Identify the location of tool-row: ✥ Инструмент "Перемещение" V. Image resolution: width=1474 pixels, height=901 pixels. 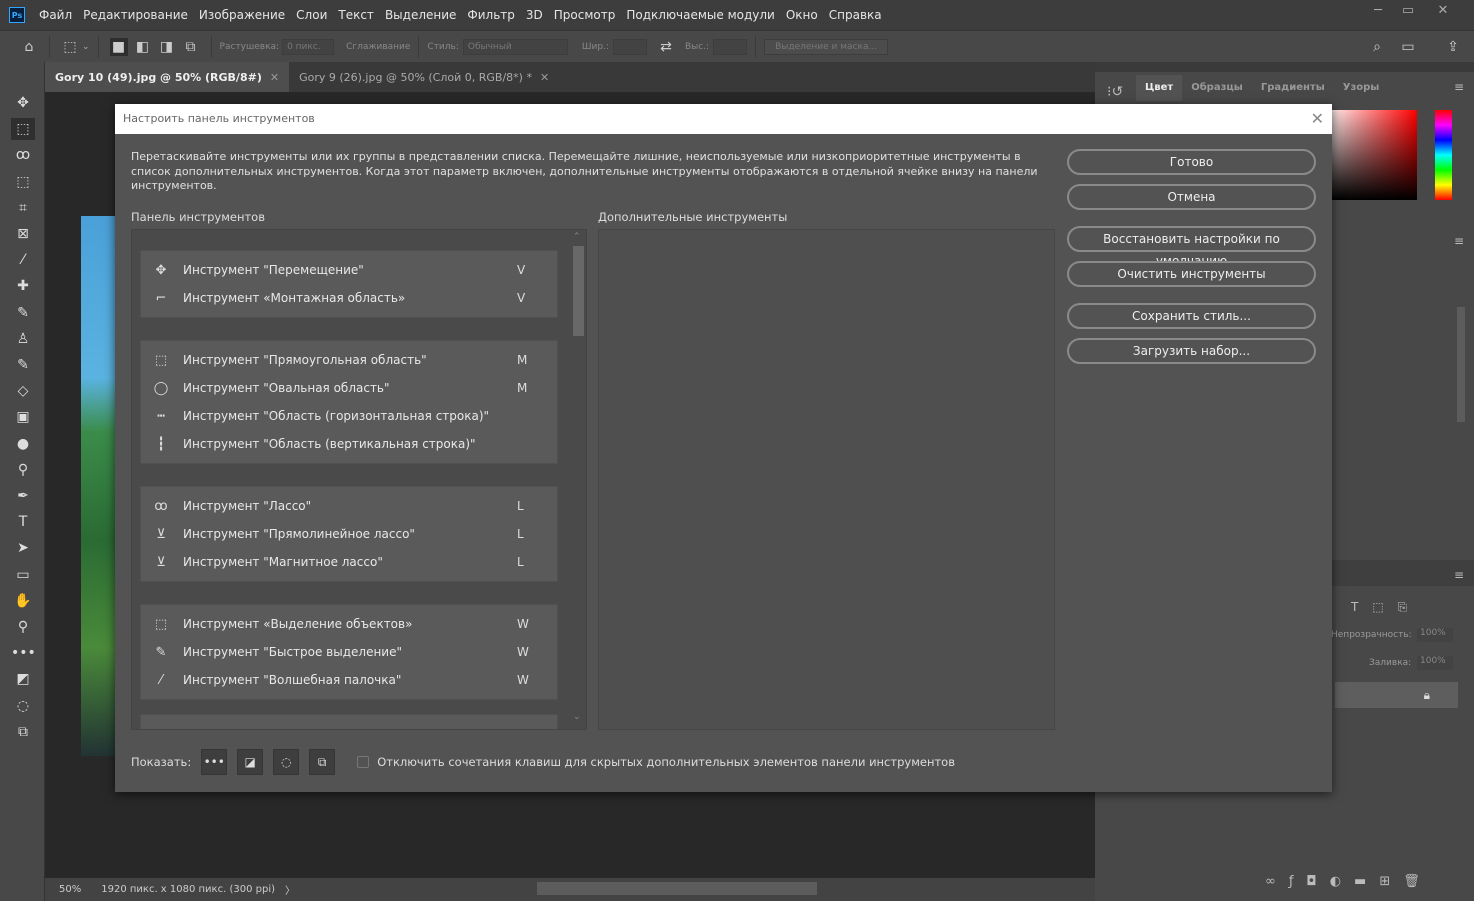
(349, 270).